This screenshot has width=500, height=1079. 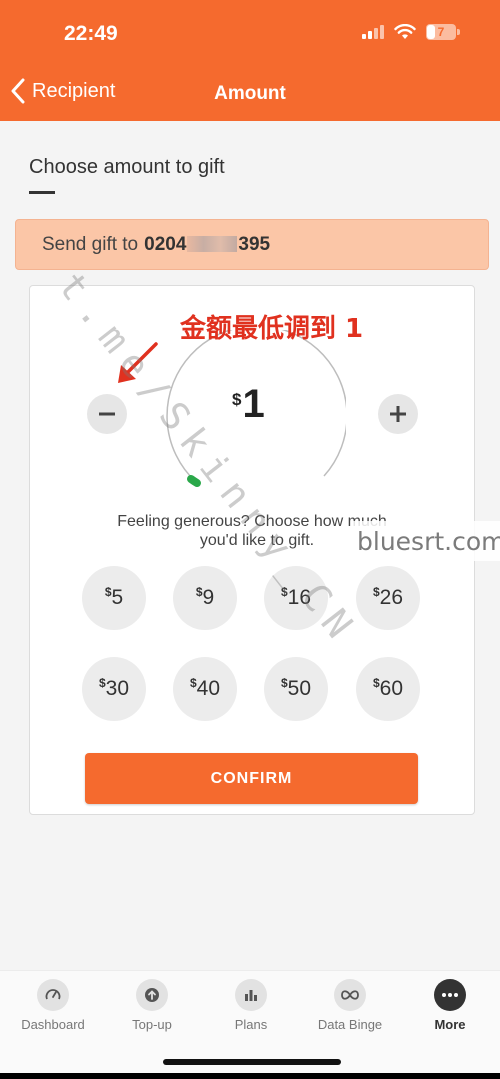 What do you see at coordinates (450, 1024) in the screenshot?
I see `tab-more-label: More` at bounding box center [450, 1024].